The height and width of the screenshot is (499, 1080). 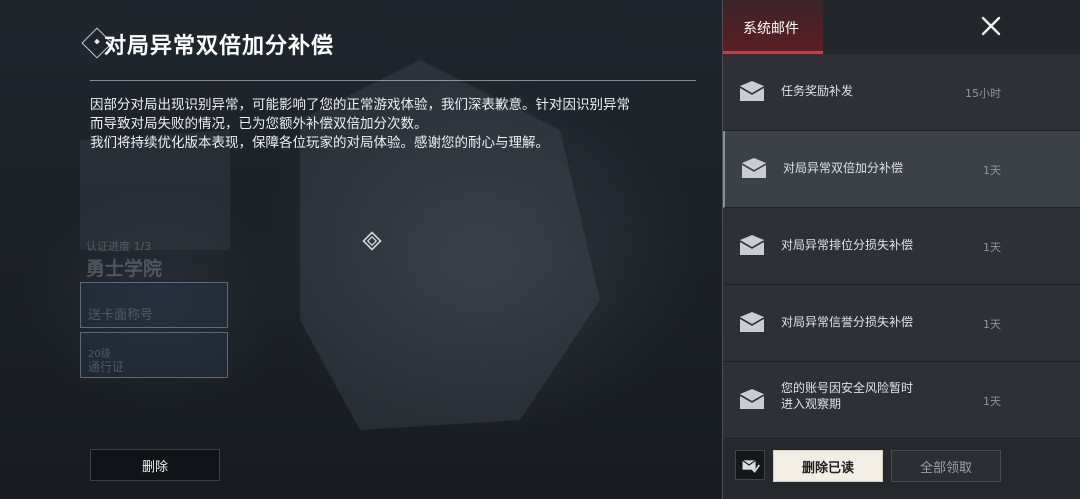 What do you see at coordinates (119, 246) in the screenshot?
I see `background-academy-progress: 认证进度 1/3` at bounding box center [119, 246].